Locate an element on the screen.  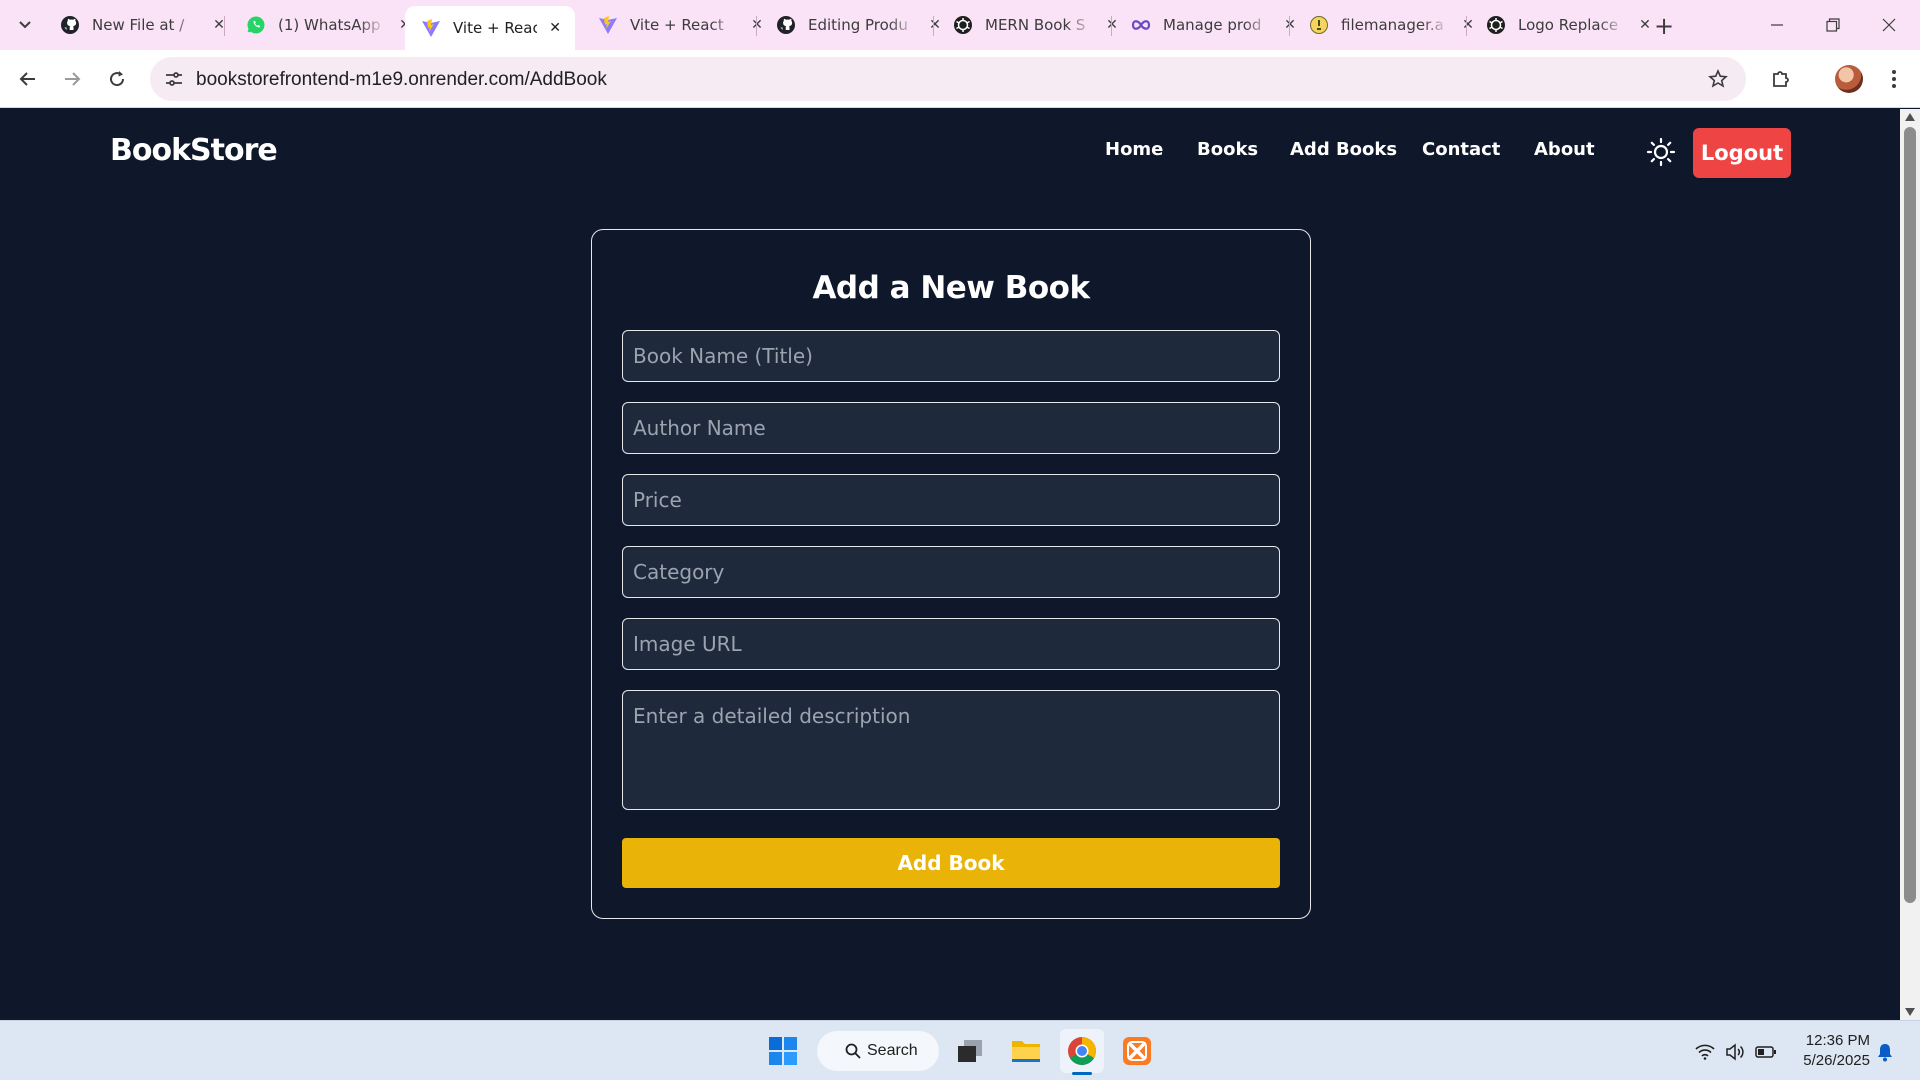
description-textarea: Enter a detailed description is located at coordinates (951, 750).